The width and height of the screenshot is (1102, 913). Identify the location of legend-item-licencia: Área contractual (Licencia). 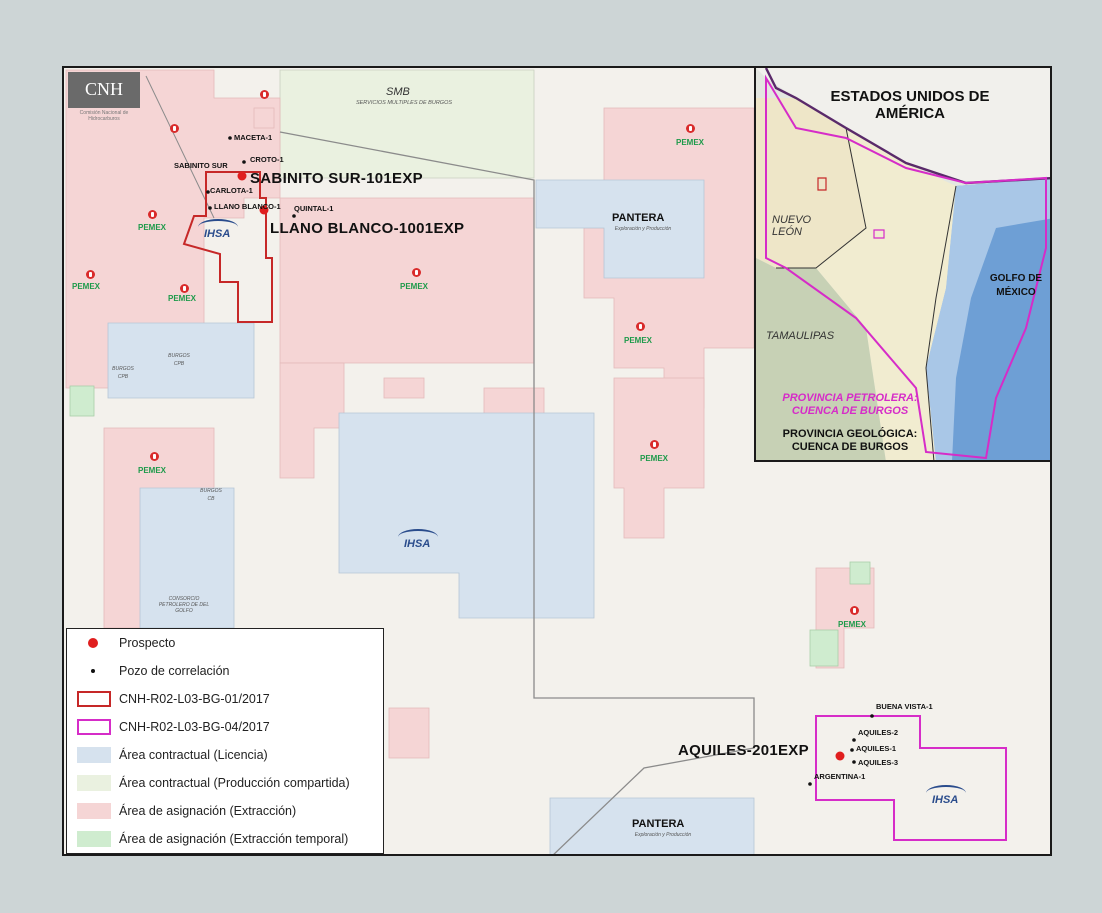
(225, 755).